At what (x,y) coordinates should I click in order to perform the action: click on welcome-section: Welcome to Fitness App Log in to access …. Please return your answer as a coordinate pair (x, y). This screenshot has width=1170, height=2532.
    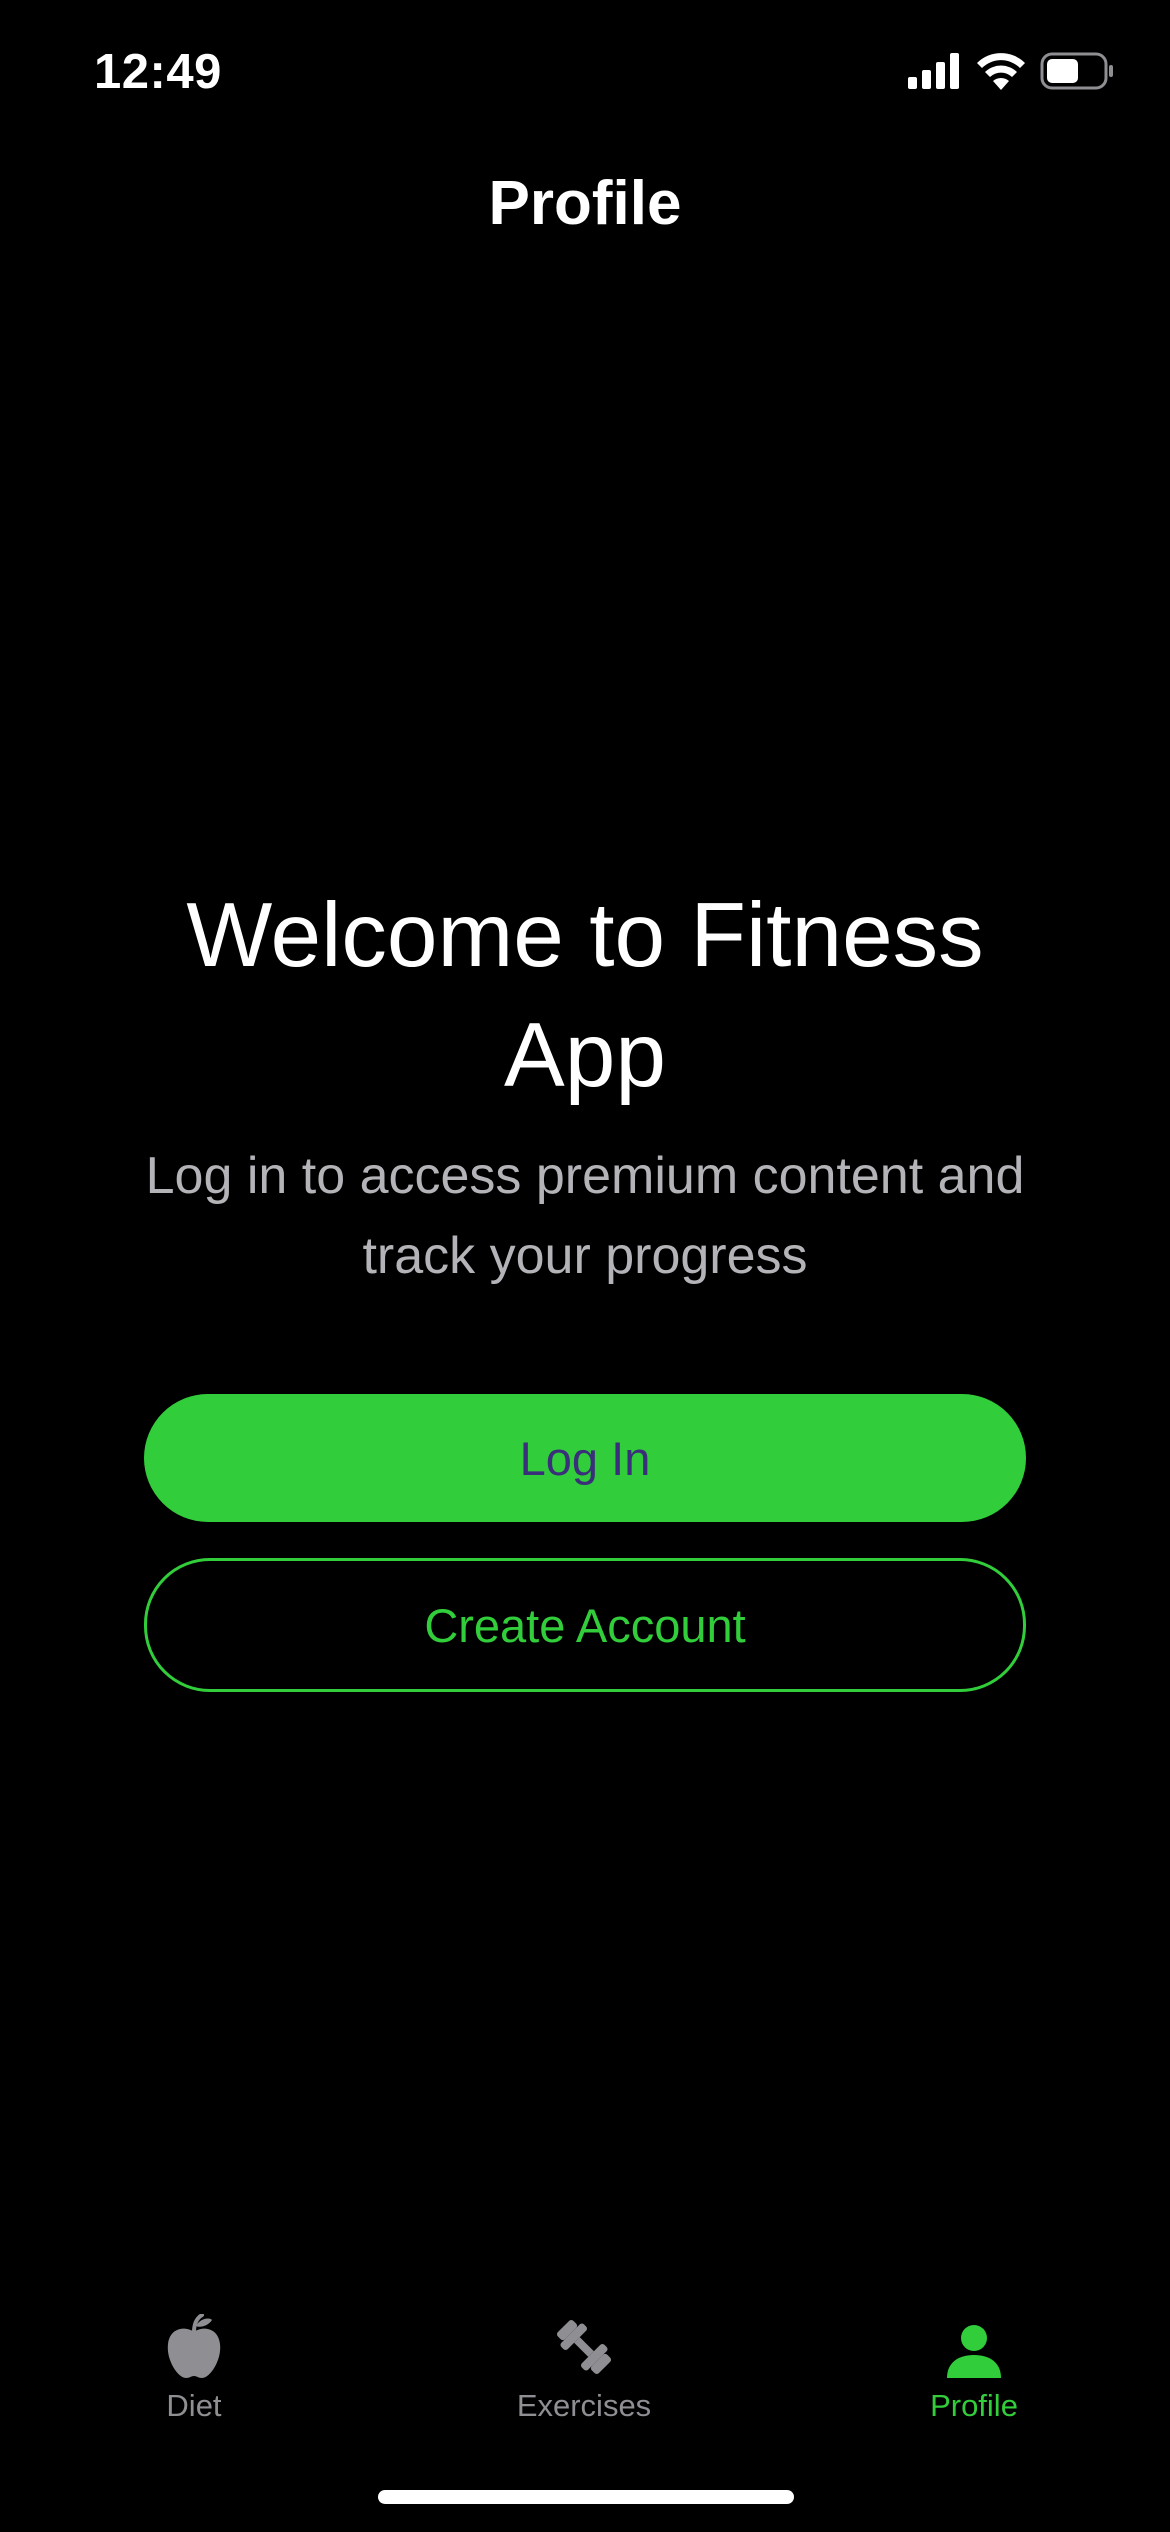
    Looking at the image, I should click on (585, 1086).